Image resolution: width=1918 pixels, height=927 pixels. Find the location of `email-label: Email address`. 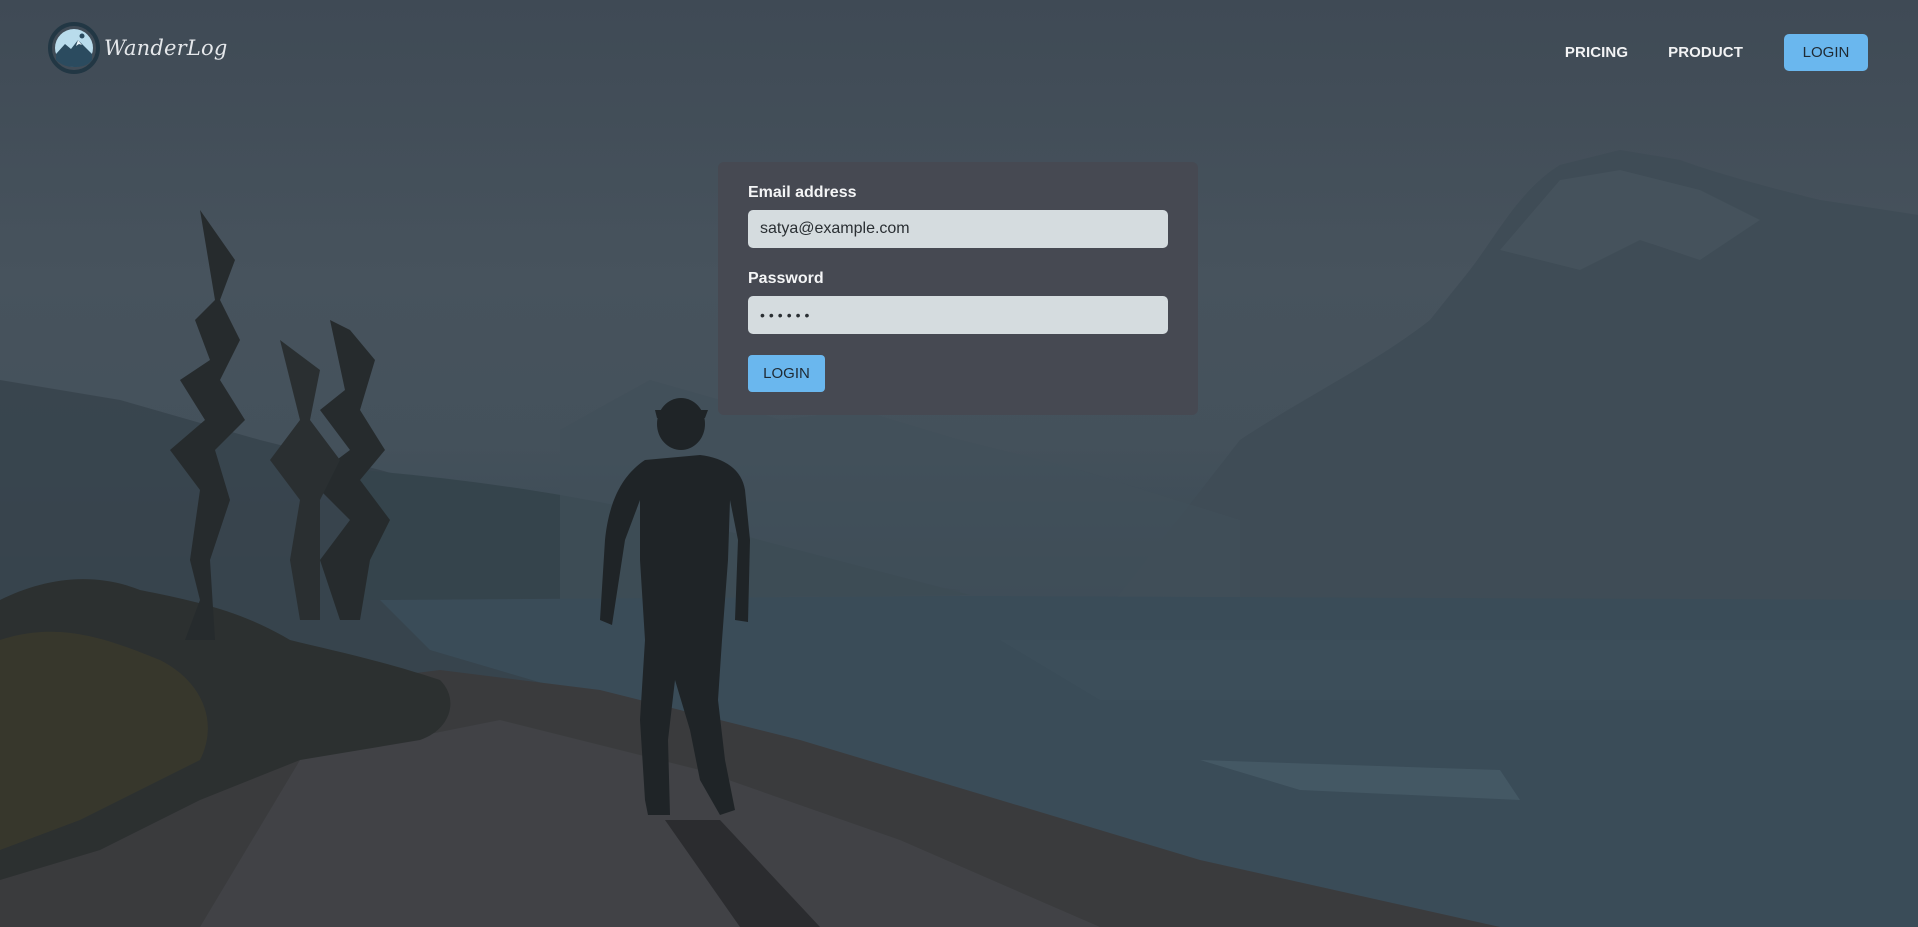

email-label: Email address is located at coordinates (802, 192).